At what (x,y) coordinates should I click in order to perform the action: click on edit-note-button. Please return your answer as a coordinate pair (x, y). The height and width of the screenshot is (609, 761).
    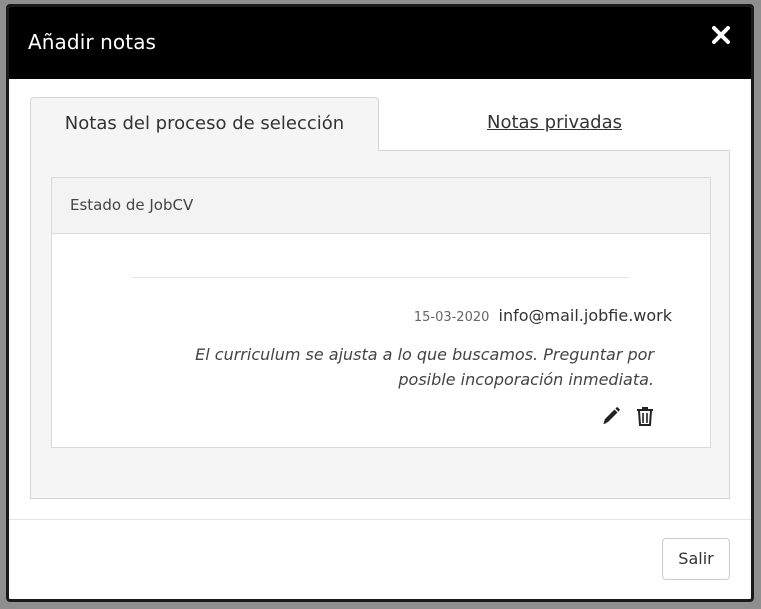
    Looking at the image, I should click on (611, 416).